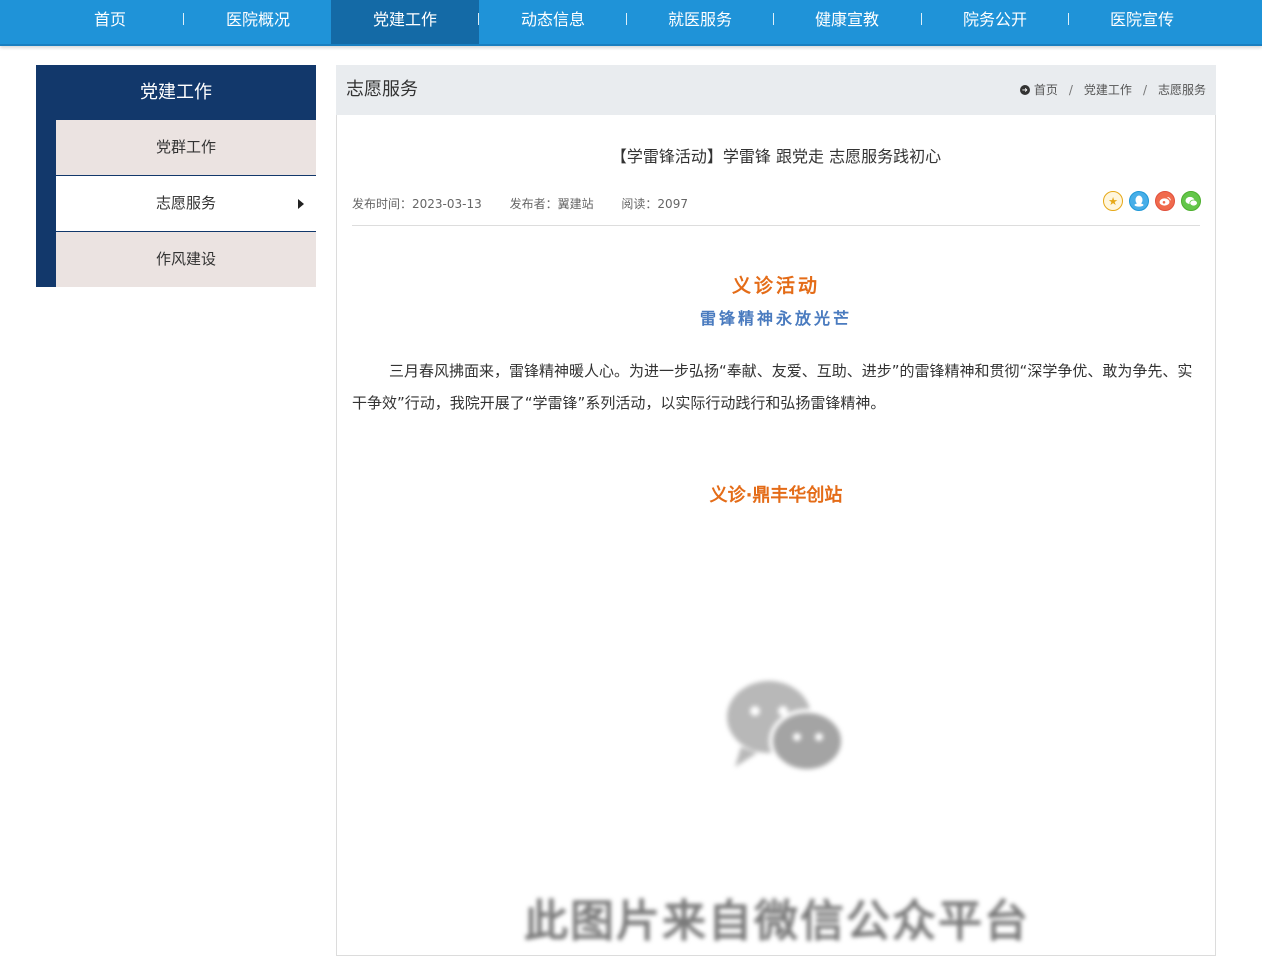 Image resolution: width=1262 pixels, height=956 pixels. What do you see at coordinates (176, 92) in the screenshot?
I see `sidebar-title: 党建工作` at bounding box center [176, 92].